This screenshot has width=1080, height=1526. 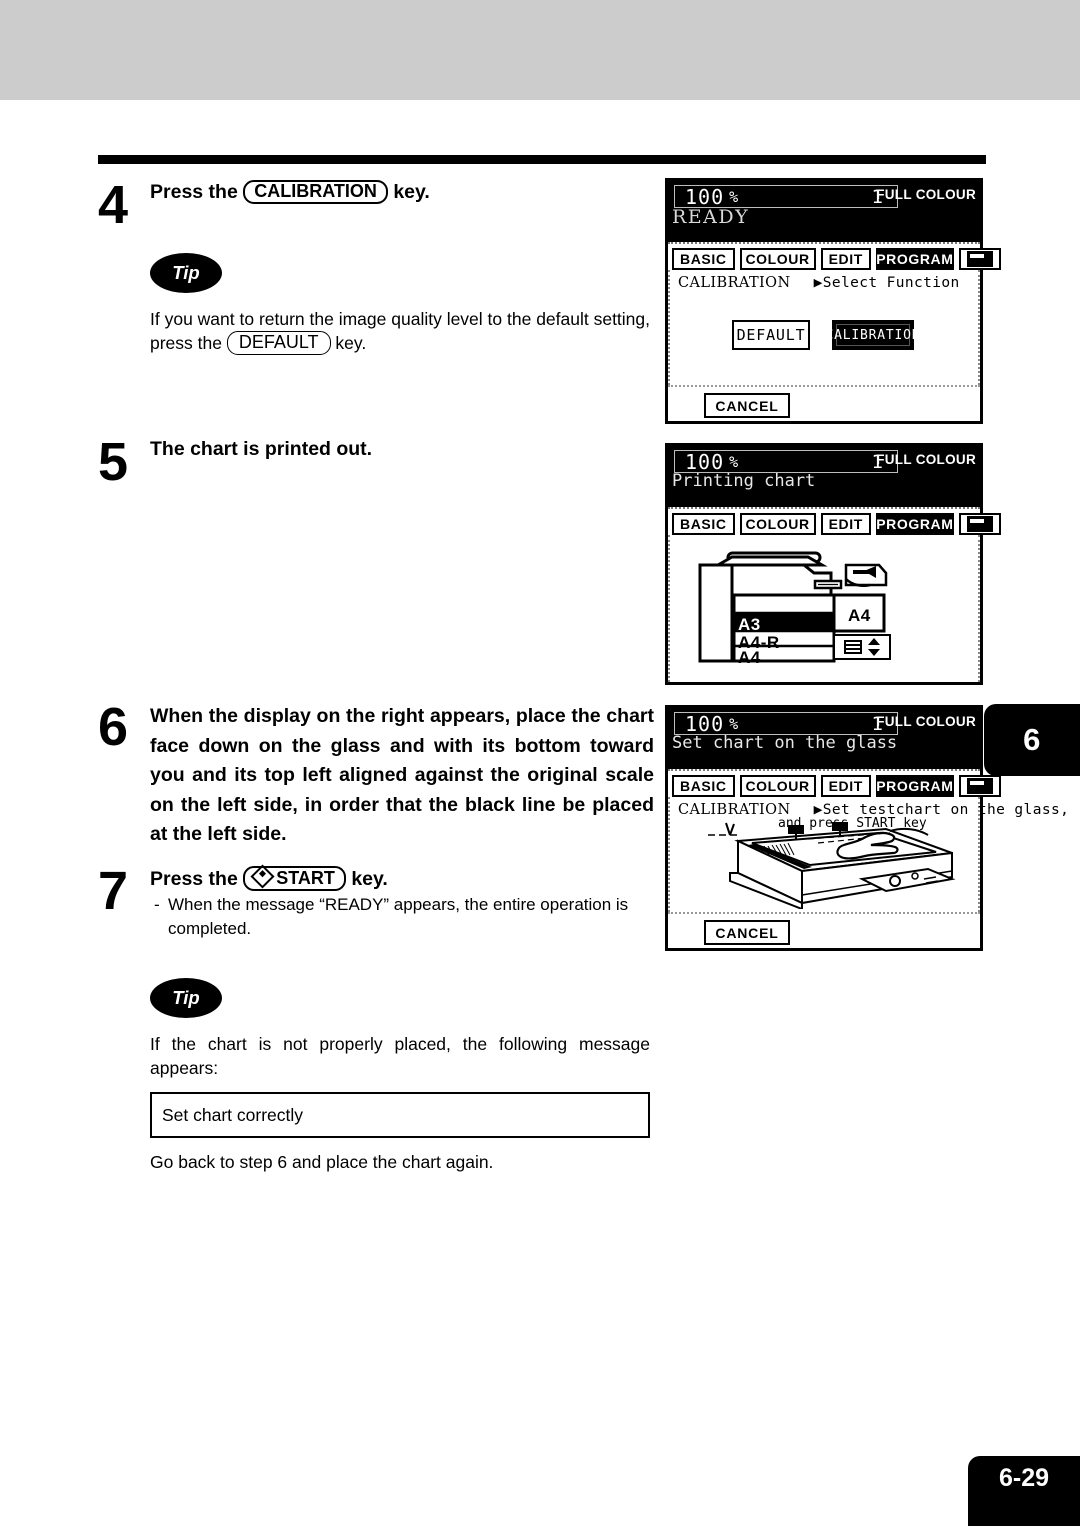 What do you see at coordinates (749, 658) in the screenshot?
I see `paper-size-a4: A4` at bounding box center [749, 658].